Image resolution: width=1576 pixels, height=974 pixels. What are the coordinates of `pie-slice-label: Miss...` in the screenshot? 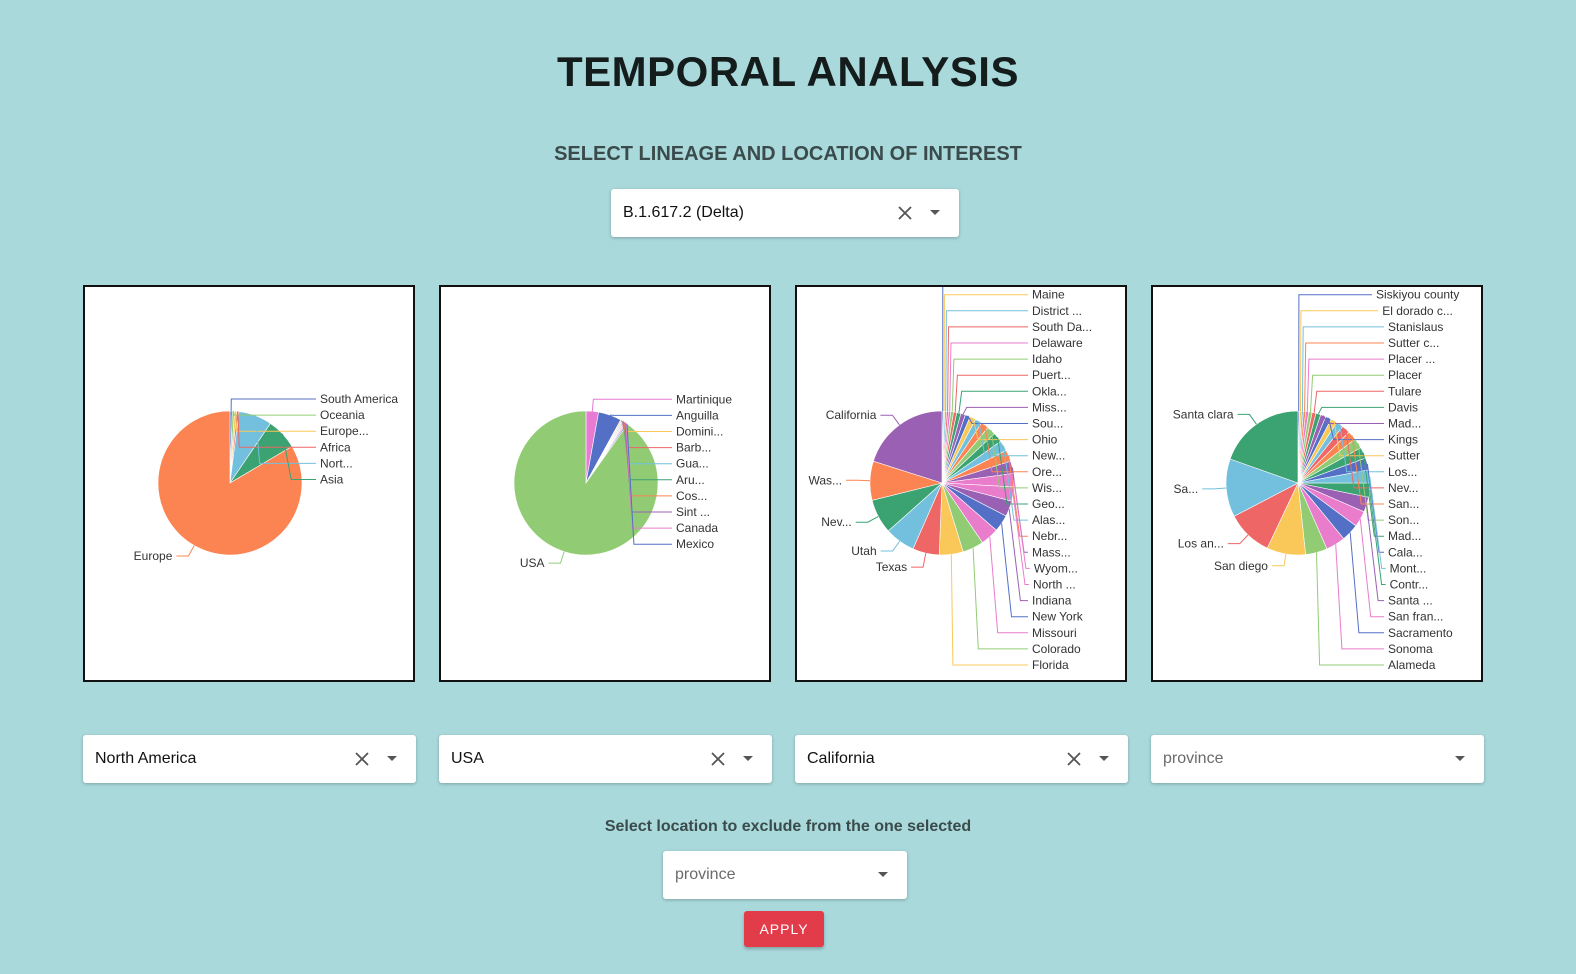 It's located at (1049, 407).